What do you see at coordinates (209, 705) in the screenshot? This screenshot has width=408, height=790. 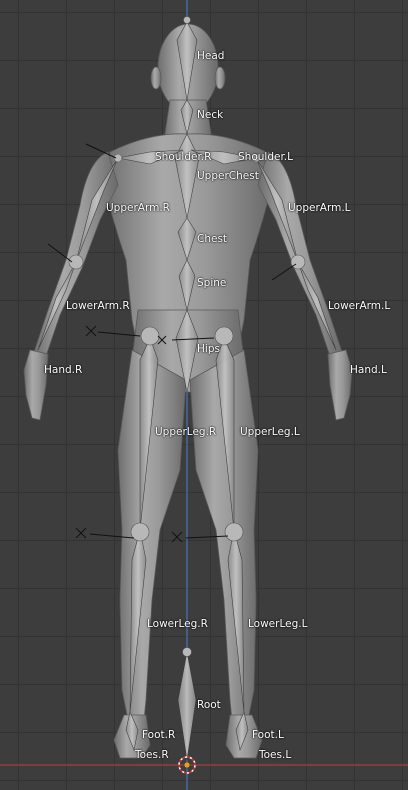 I see `bone-label-root: Root` at bounding box center [209, 705].